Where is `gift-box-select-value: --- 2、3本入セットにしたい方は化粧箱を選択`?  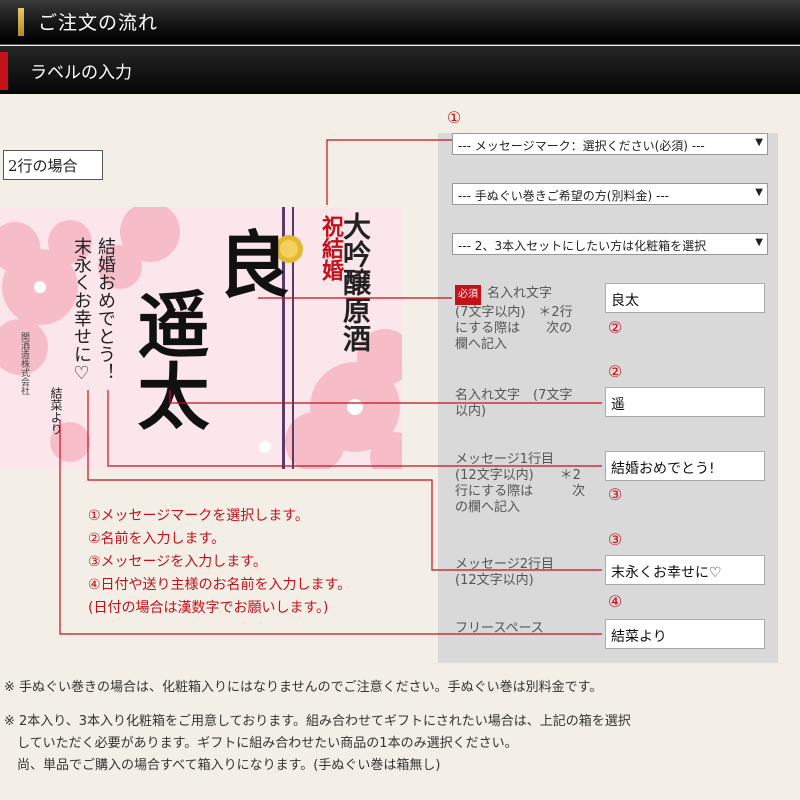 gift-box-select-value: --- 2、3本入セットにしたい方は化粧箱を選択 is located at coordinates (582, 246).